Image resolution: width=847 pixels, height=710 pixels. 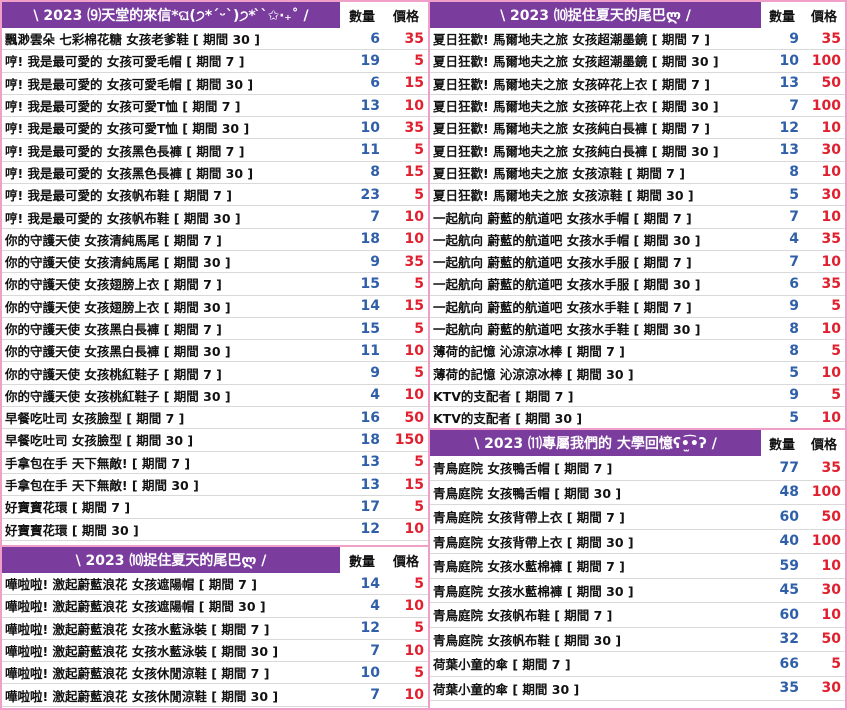 I want to click on item-qty: 4, so click(x=375, y=395).